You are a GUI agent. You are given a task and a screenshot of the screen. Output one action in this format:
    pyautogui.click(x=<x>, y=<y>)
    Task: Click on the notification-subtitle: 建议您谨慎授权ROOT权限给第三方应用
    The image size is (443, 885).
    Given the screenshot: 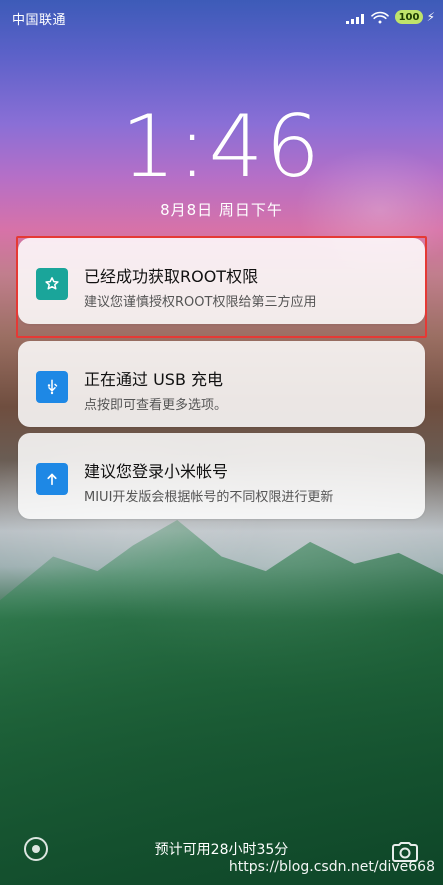 What is the action you would take?
    pyautogui.click(x=200, y=302)
    